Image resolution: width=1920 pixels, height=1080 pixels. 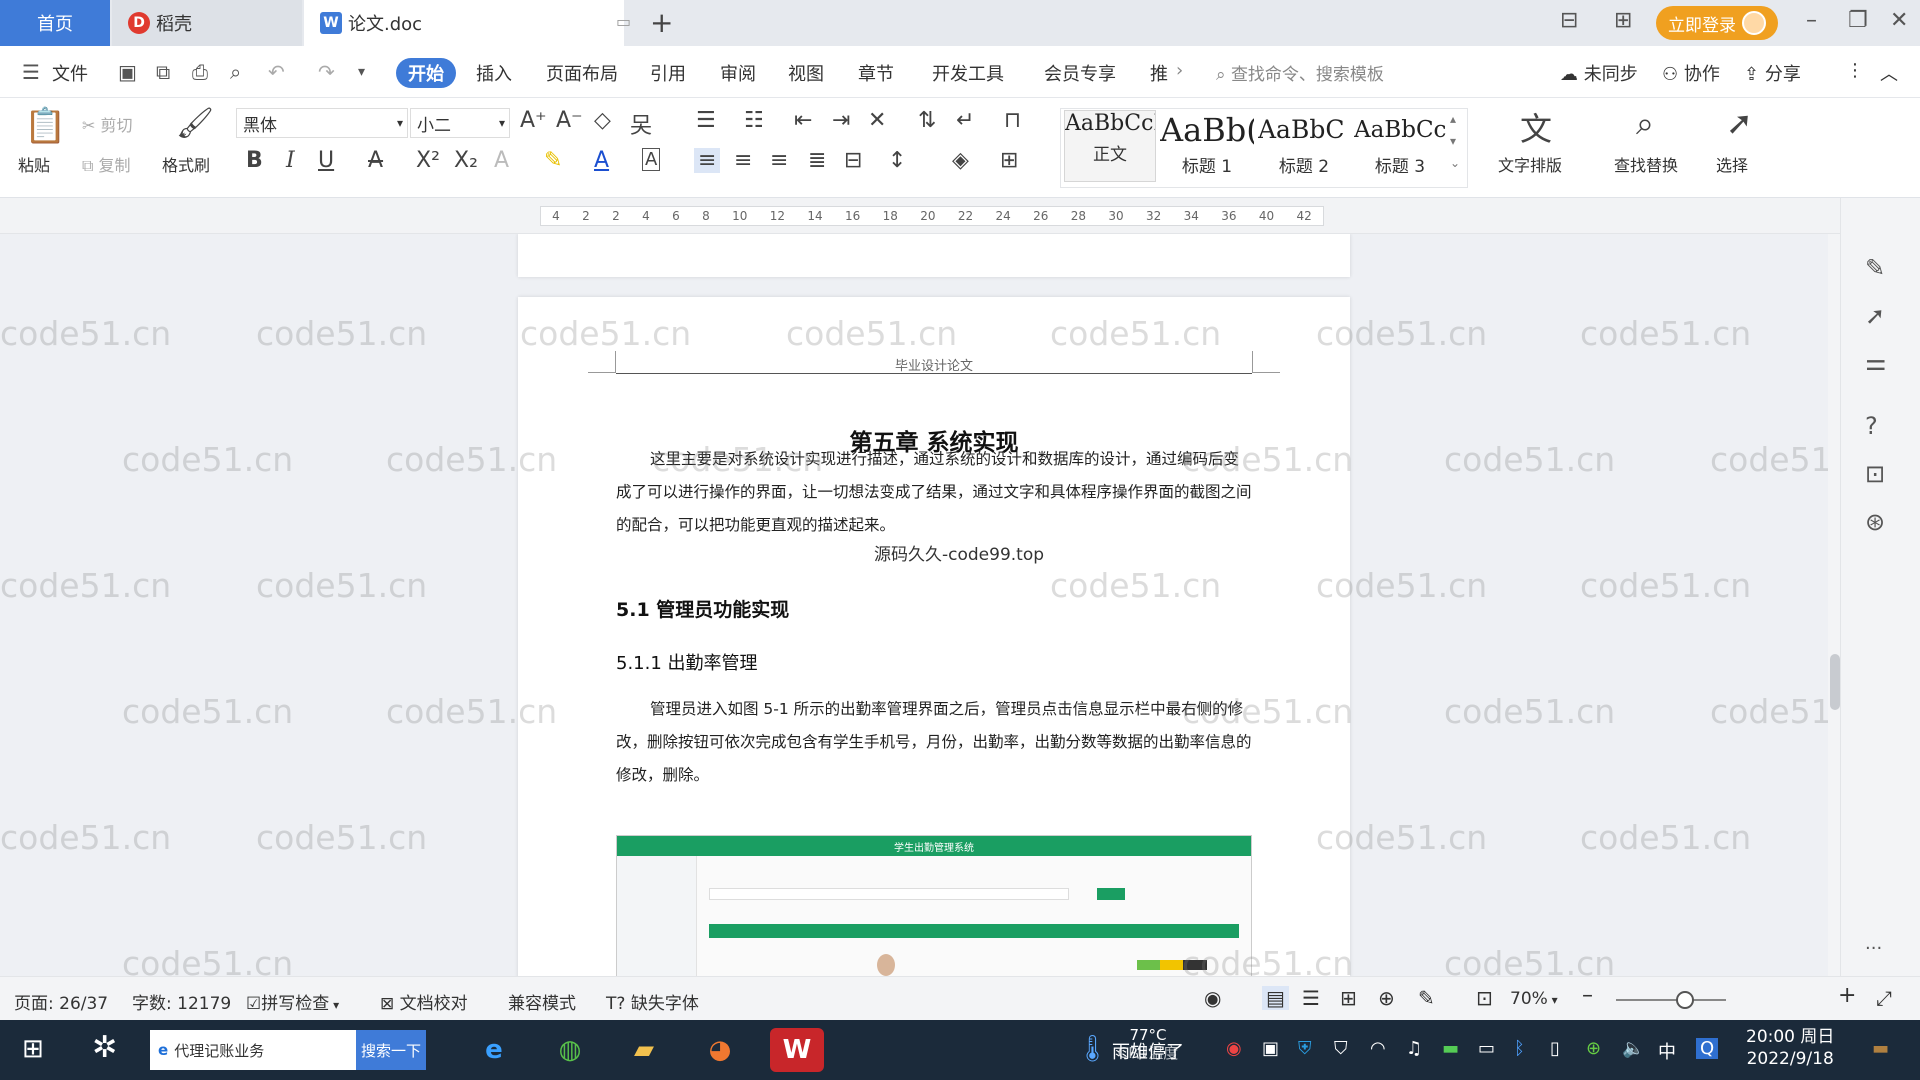 What do you see at coordinates (533, 120) in the screenshot?
I see `grow-font-icon: A⁺` at bounding box center [533, 120].